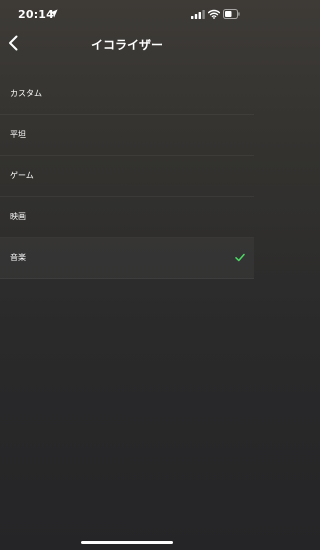 Image resolution: width=320 pixels, height=550 pixels. What do you see at coordinates (127, 258) in the screenshot?
I see `preset-item-music: 音楽` at bounding box center [127, 258].